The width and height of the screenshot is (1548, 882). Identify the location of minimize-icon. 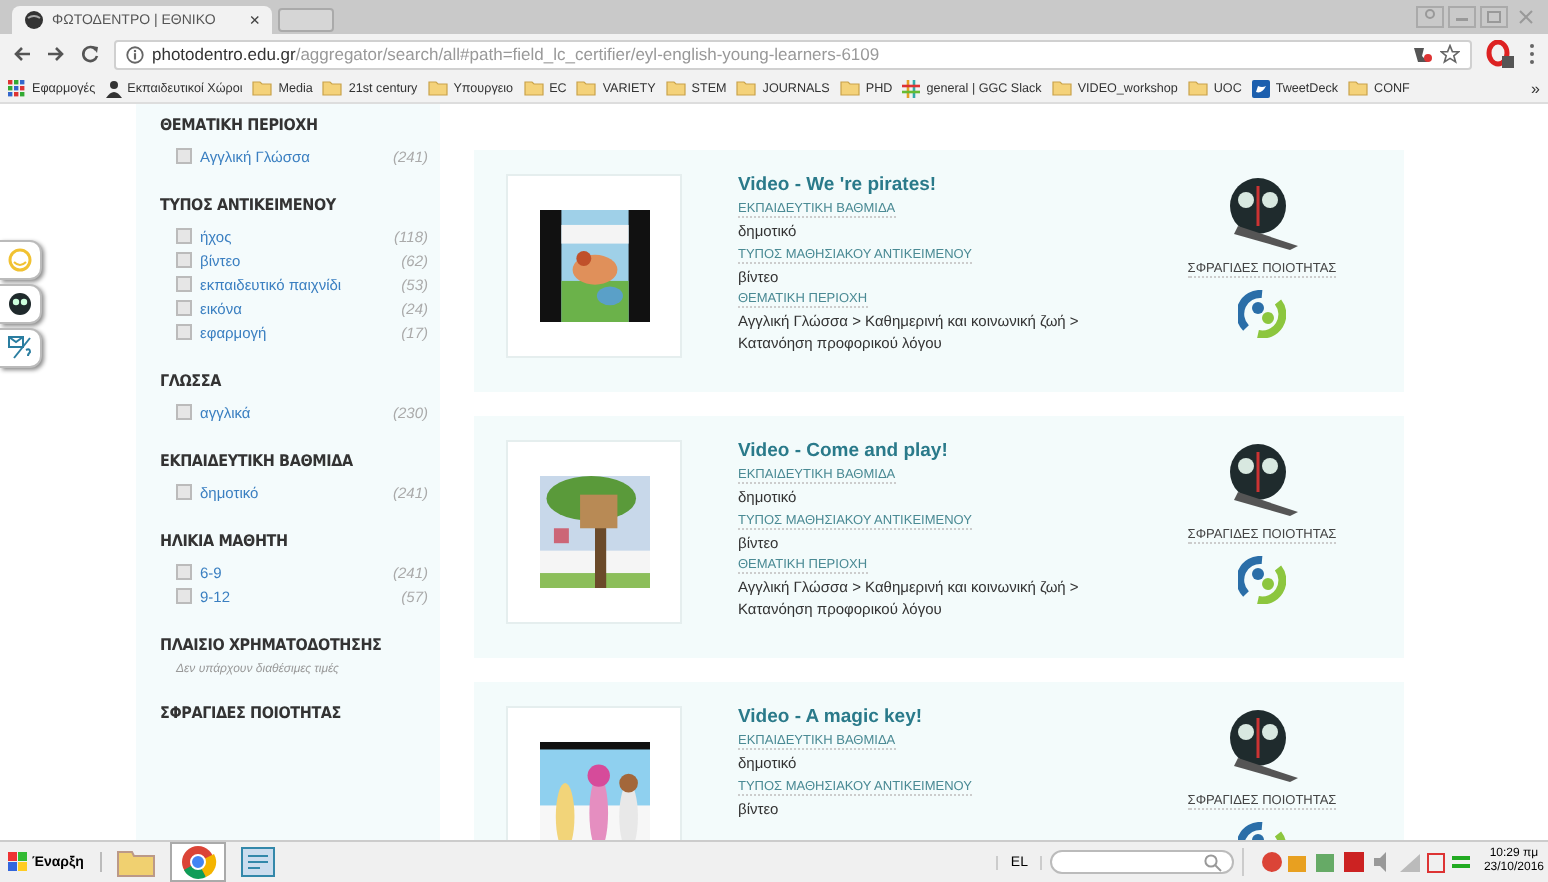
(1462, 17).